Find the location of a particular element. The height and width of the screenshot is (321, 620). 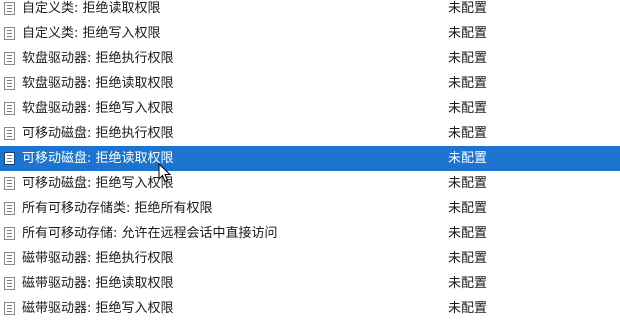

policy-name: 可移动磁盘: 拒绝写入权限 is located at coordinates (98, 183).